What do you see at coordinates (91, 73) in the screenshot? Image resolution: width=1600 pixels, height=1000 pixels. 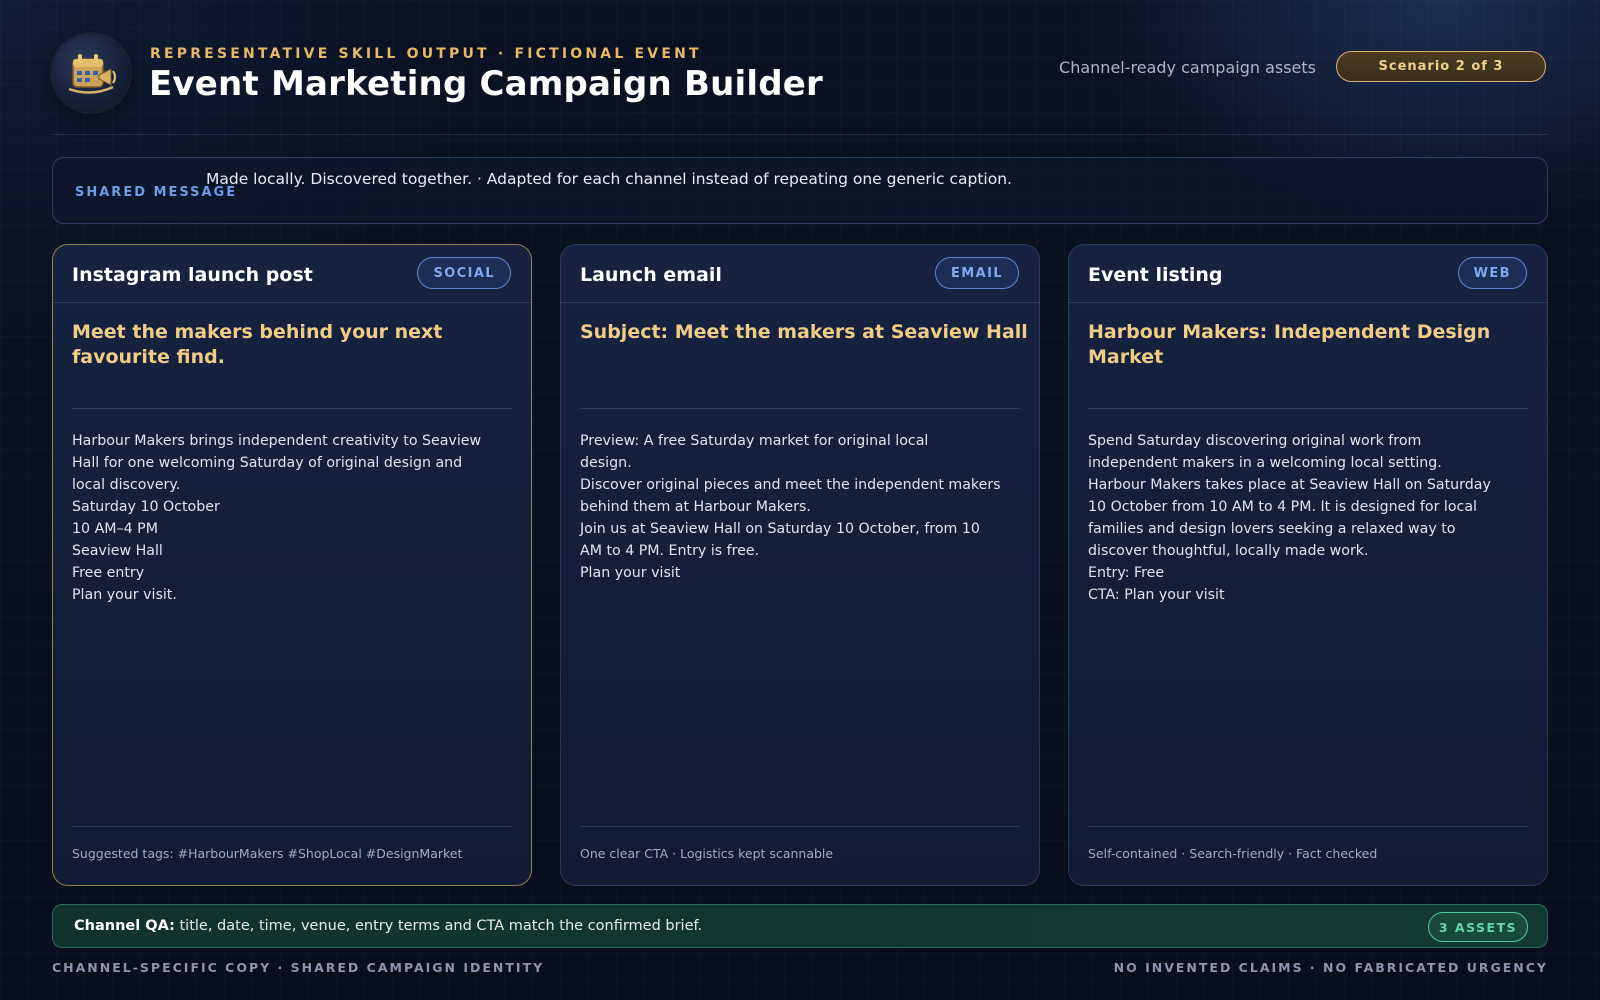 I see `calendar-megaphone-icon` at bounding box center [91, 73].